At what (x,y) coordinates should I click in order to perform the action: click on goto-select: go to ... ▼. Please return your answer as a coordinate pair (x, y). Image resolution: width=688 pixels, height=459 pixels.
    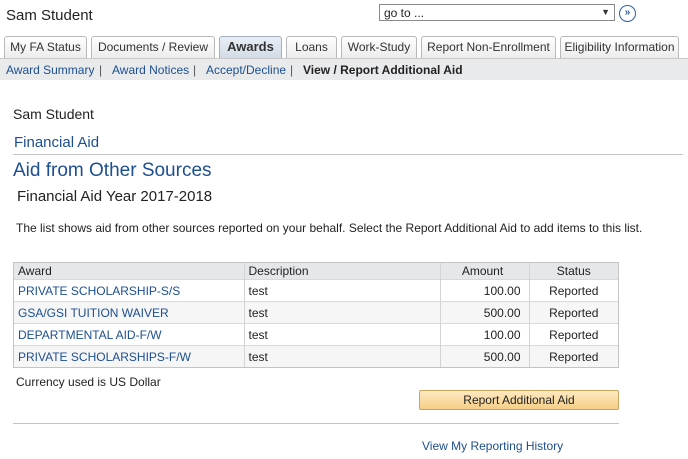
    Looking at the image, I should click on (497, 12).